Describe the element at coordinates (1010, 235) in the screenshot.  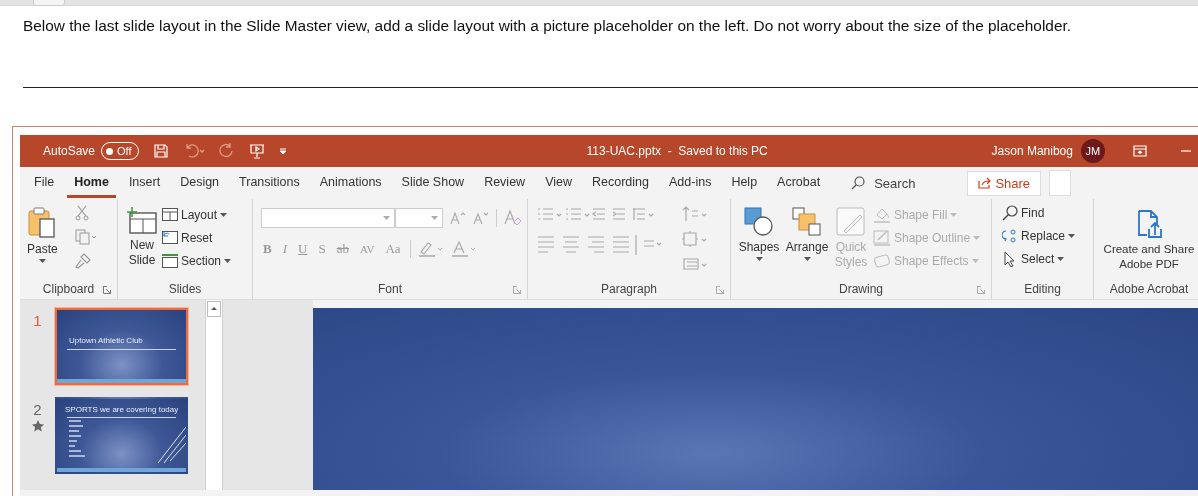
I see `replace-icon` at that location.